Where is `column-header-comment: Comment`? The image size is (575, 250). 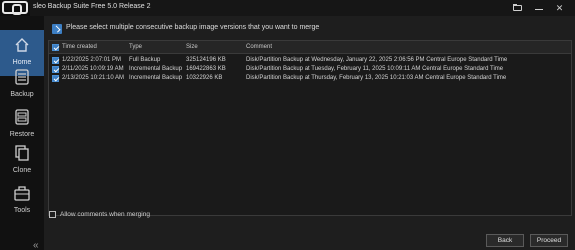
column-header-comment: Comment is located at coordinates (259, 47).